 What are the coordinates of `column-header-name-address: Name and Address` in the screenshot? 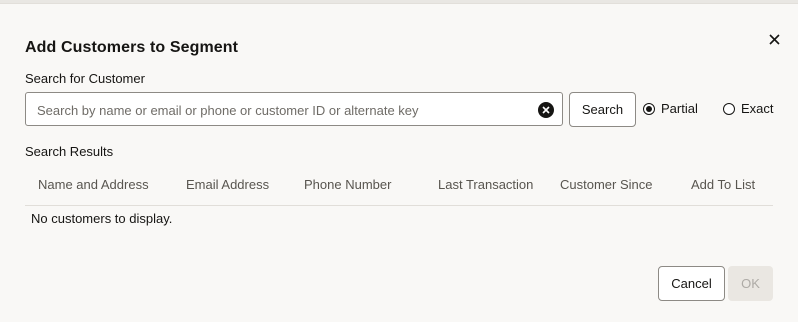 It's located at (93, 184).